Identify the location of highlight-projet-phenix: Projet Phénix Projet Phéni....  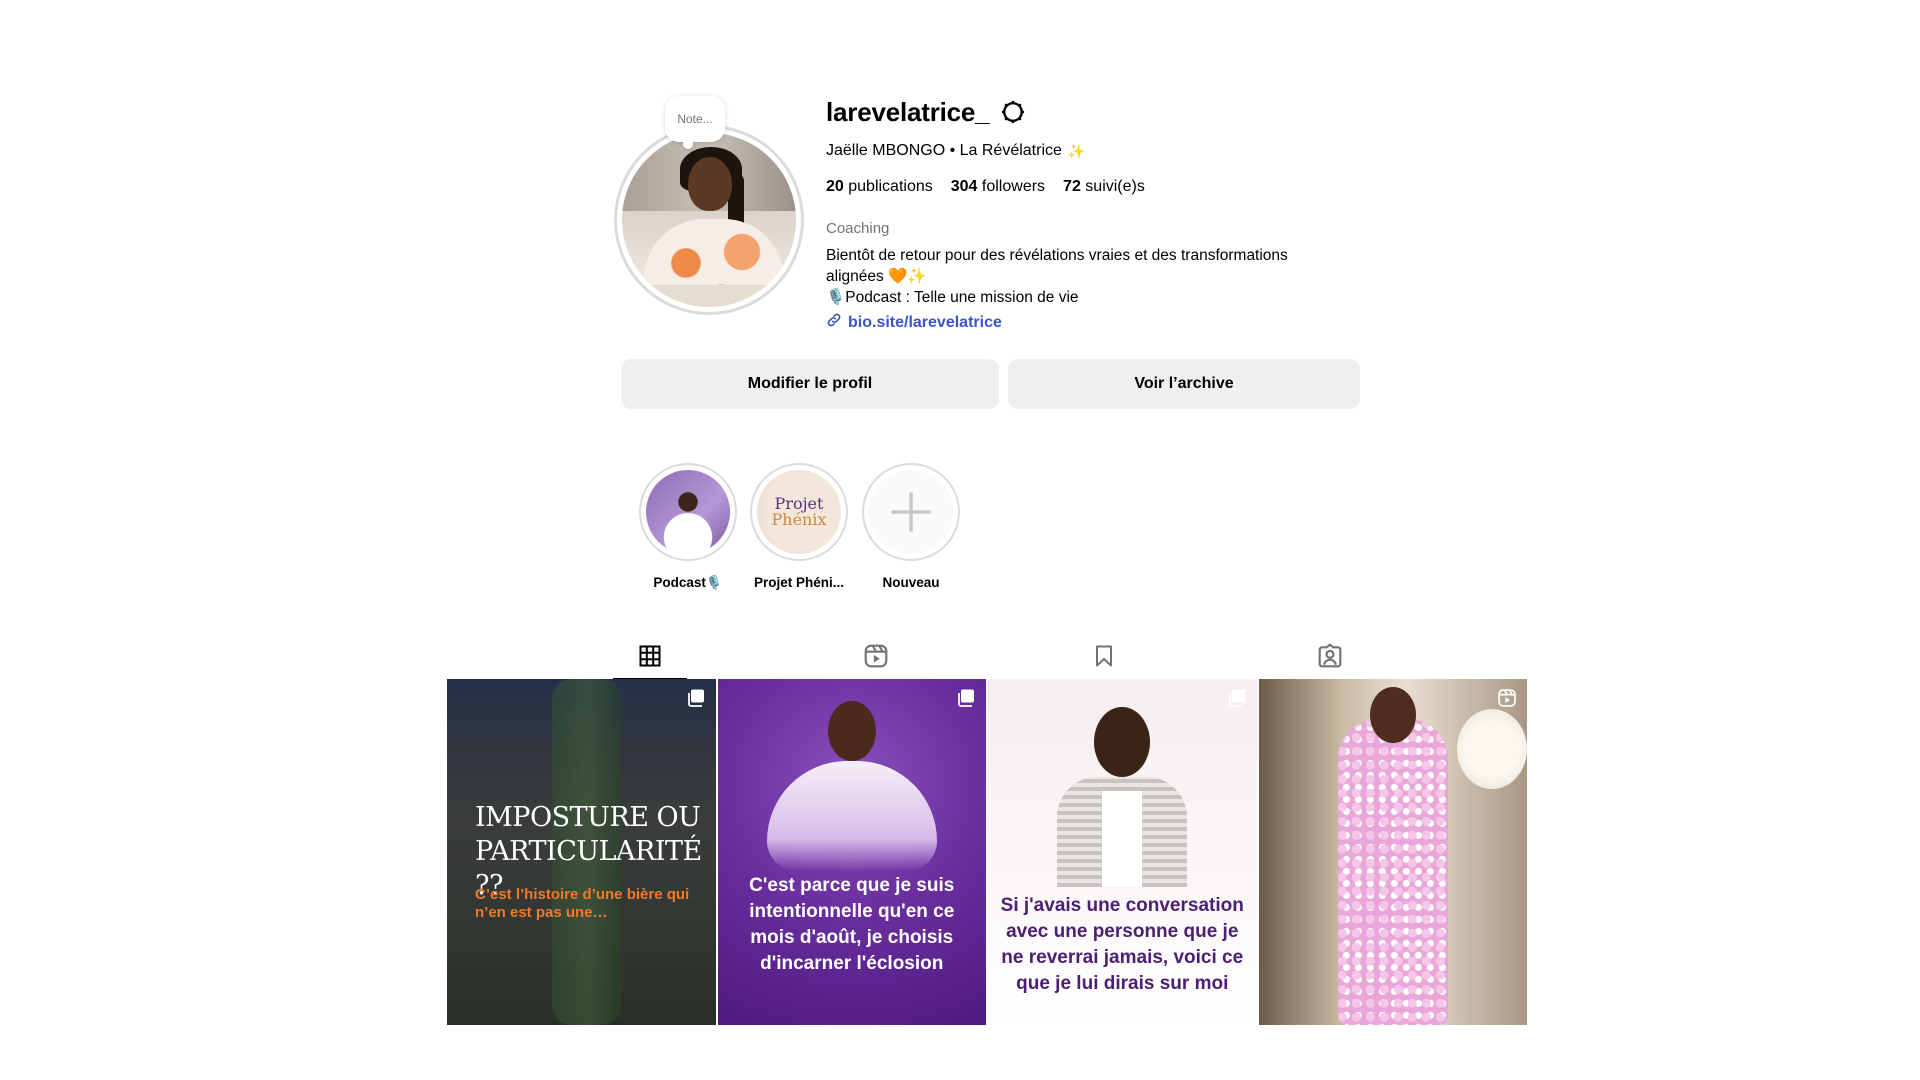
(799, 526).